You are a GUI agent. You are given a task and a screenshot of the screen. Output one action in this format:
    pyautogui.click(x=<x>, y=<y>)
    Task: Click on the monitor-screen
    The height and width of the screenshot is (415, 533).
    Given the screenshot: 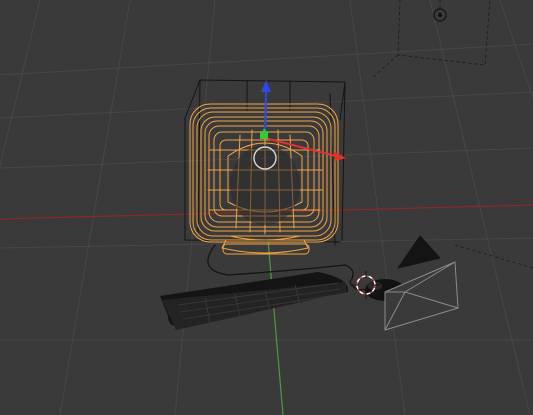 What is the action you would take?
    pyautogui.click(x=265, y=185)
    